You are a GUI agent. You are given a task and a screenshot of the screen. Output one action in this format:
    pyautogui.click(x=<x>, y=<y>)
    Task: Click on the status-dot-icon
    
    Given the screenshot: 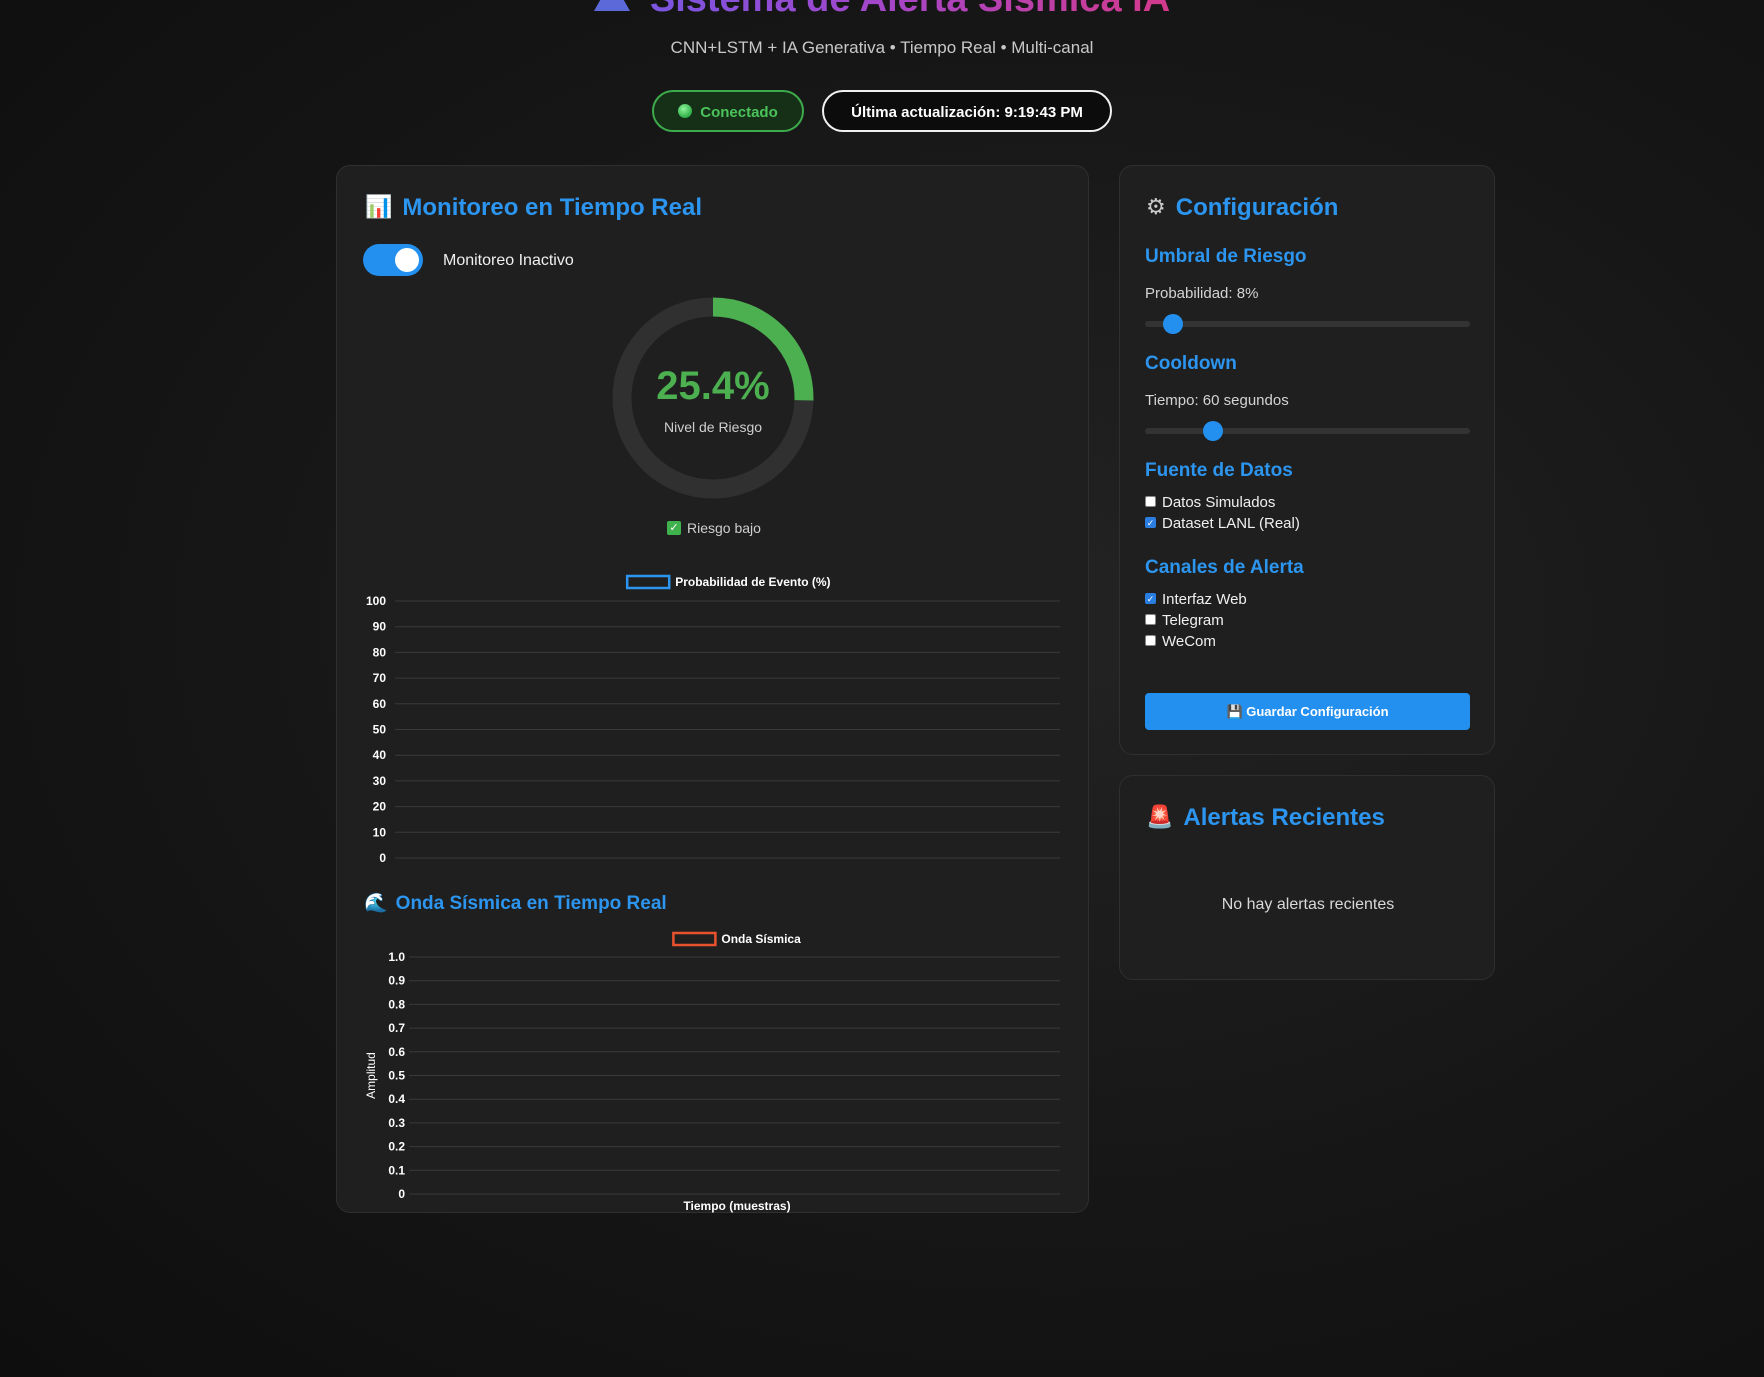 What is the action you would take?
    pyautogui.click(x=685, y=111)
    